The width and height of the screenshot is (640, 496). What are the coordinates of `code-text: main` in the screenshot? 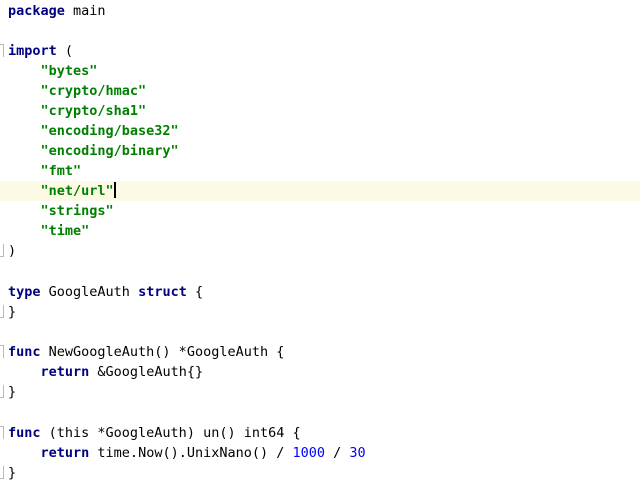 It's located at (85, 11).